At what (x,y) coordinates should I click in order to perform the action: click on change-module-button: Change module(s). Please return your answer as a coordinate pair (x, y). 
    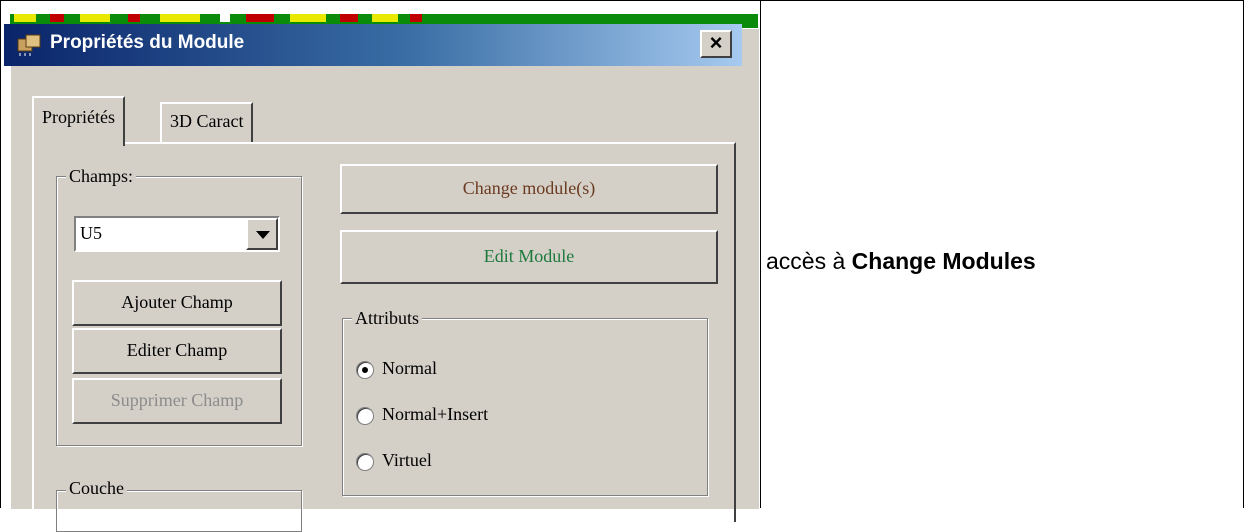
    Looking at the image, I should click on (529, 189).